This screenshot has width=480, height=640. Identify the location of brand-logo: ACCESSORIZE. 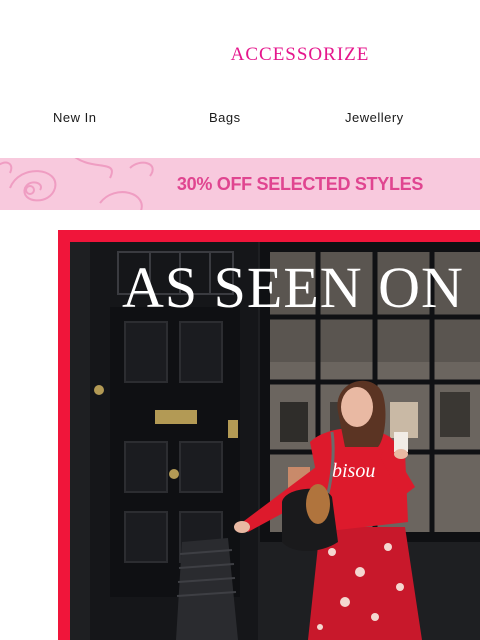
(240, 55).